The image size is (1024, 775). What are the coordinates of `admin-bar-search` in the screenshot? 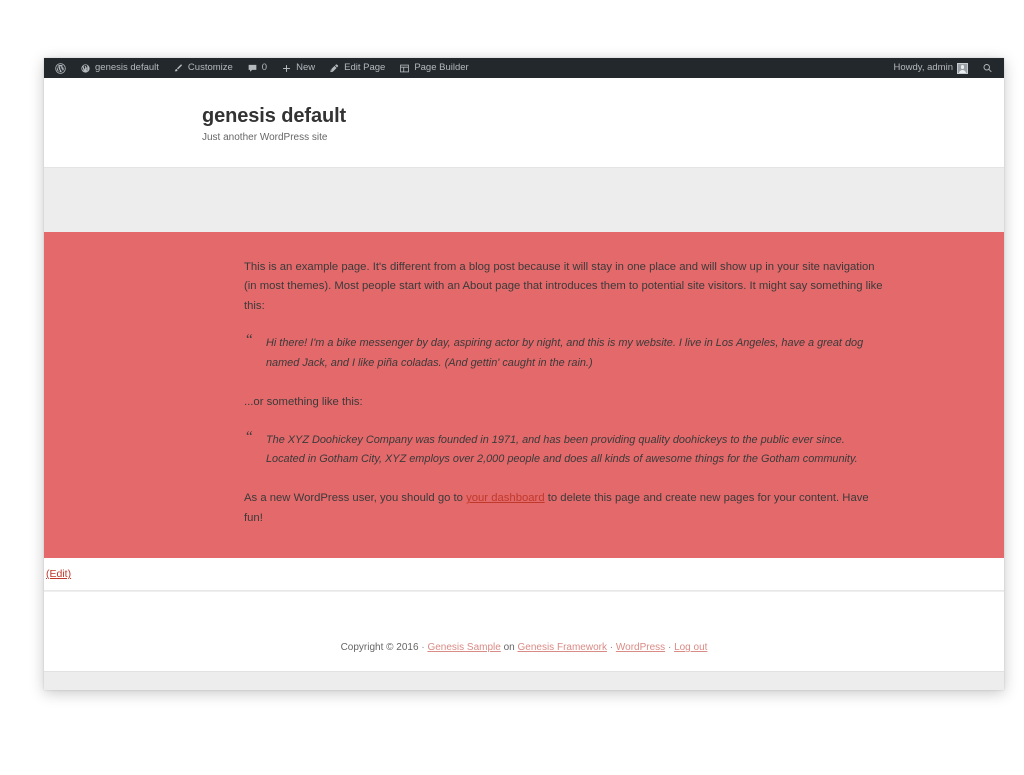 It's located at (987, 68).